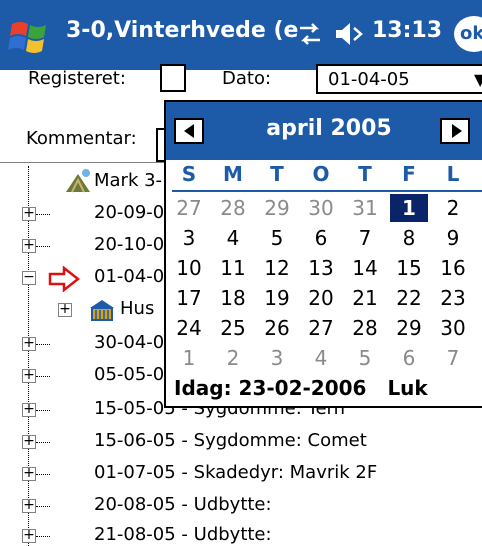  Describe the element at coordinates (129, 212) in the screenshot. I see `tree-item-label: 20-09-0` at that location.